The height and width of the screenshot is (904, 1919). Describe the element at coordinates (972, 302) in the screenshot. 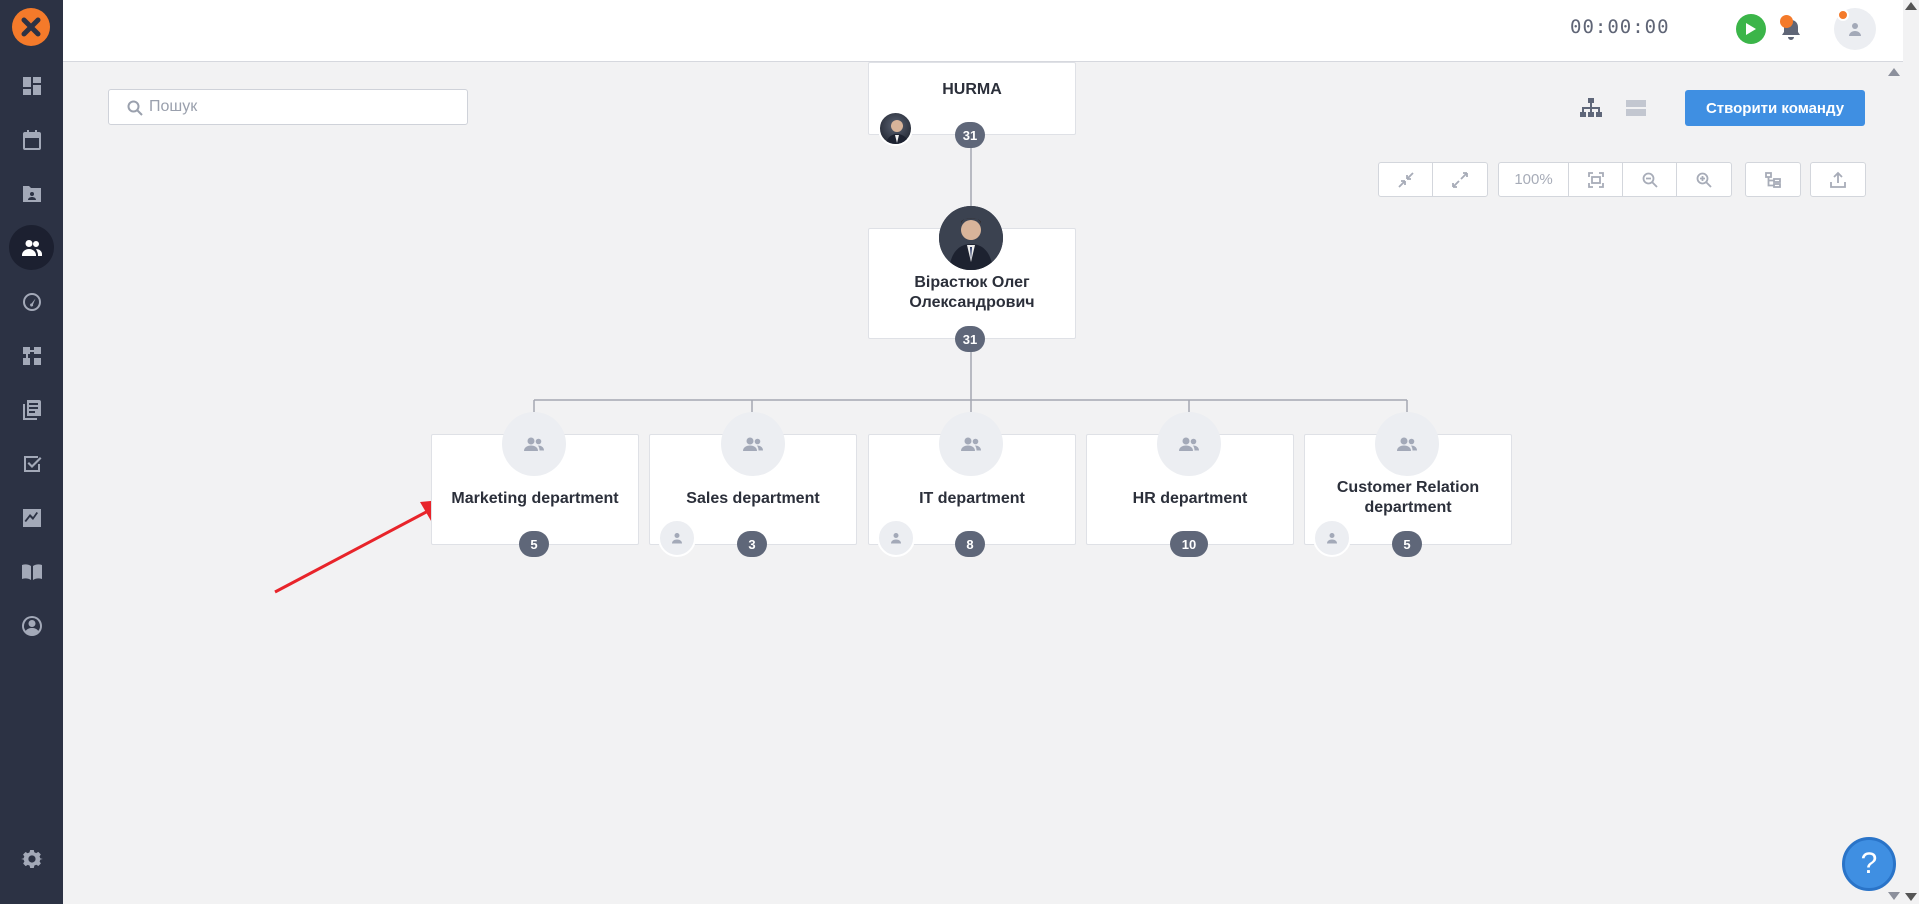

I see `head-name-line2: Олександрович` at that location.